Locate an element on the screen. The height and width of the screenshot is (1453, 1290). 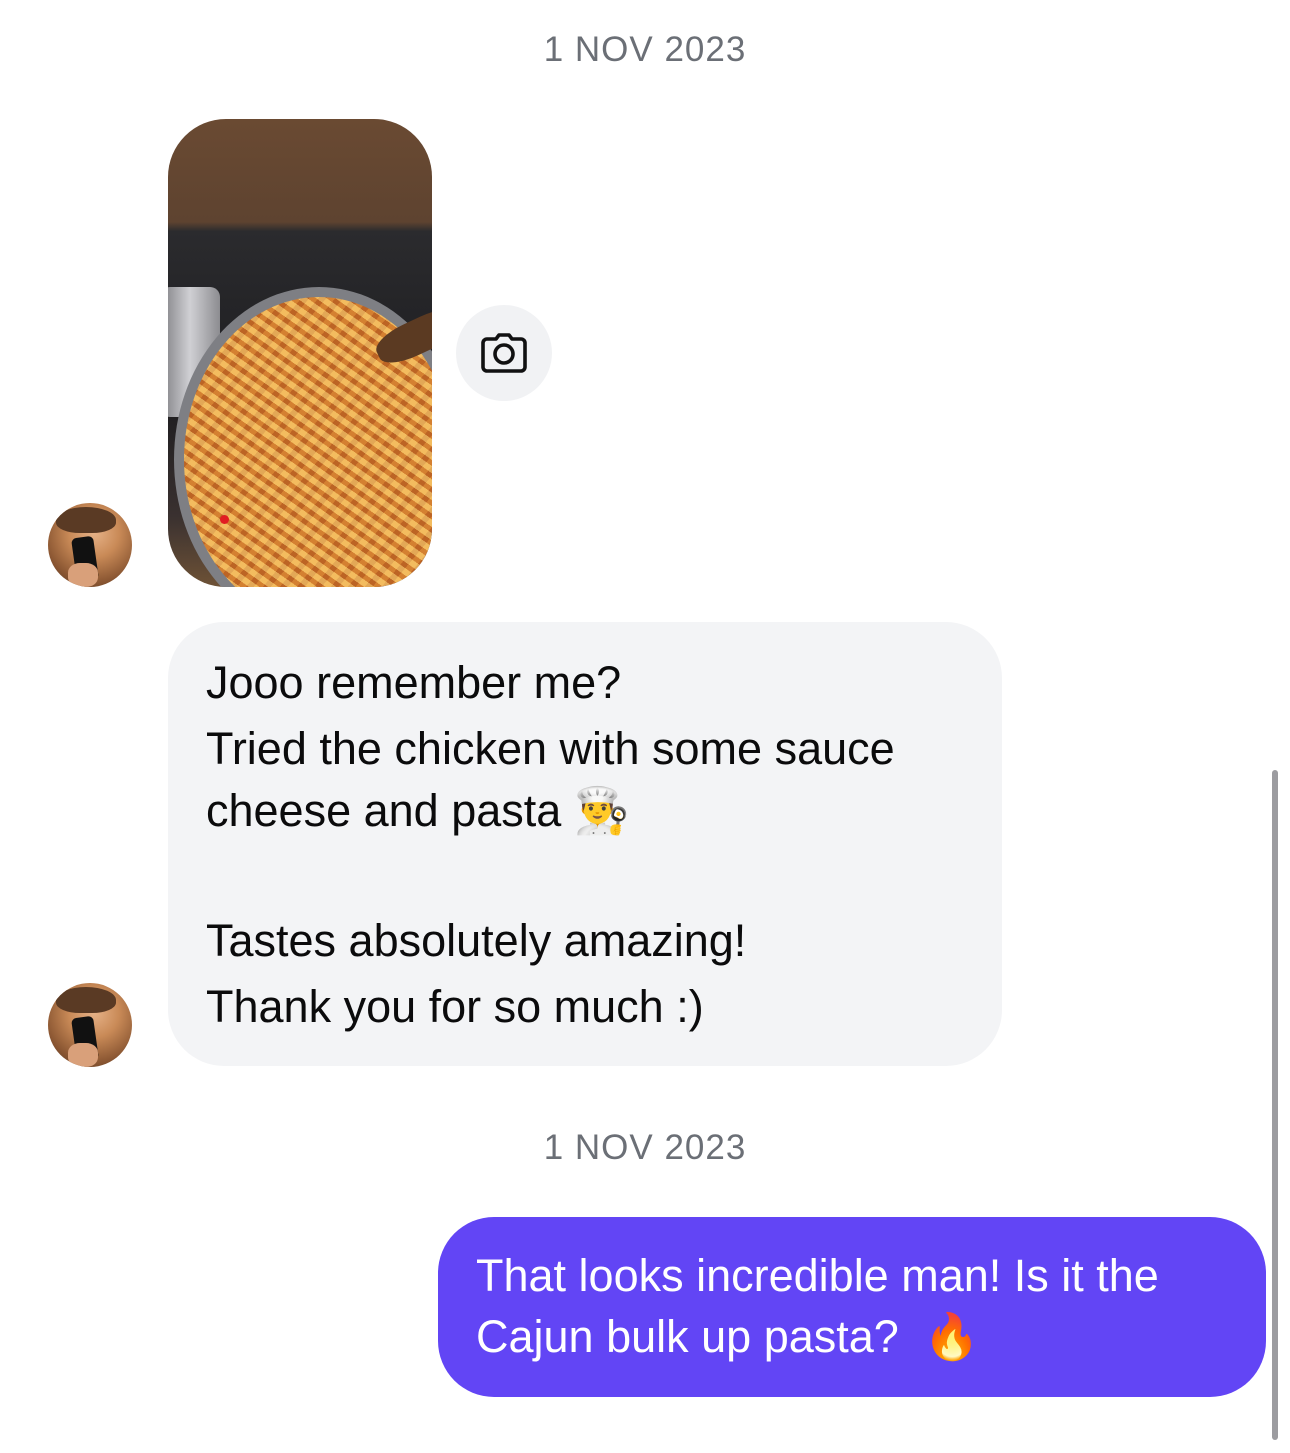
message-line: cheese and pasta 👨‍🍳 is located at coordinates (418, 810).